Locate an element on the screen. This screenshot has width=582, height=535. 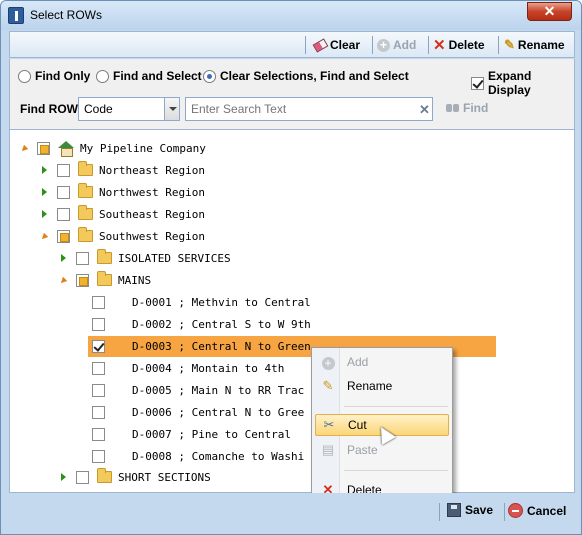
save-button: Save is located at coordinates (470, 510).